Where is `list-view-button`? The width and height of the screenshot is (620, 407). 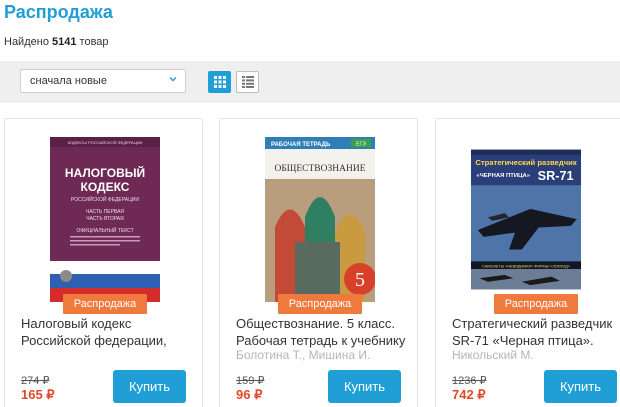 list-view-button is located at coordinates (247, 82).